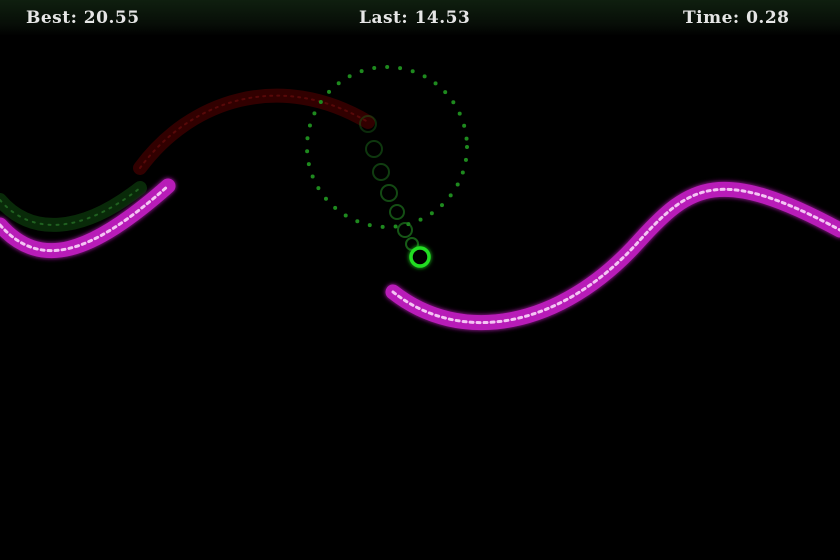  I want to click on orbit-dotted-circle, so click(387, 147).